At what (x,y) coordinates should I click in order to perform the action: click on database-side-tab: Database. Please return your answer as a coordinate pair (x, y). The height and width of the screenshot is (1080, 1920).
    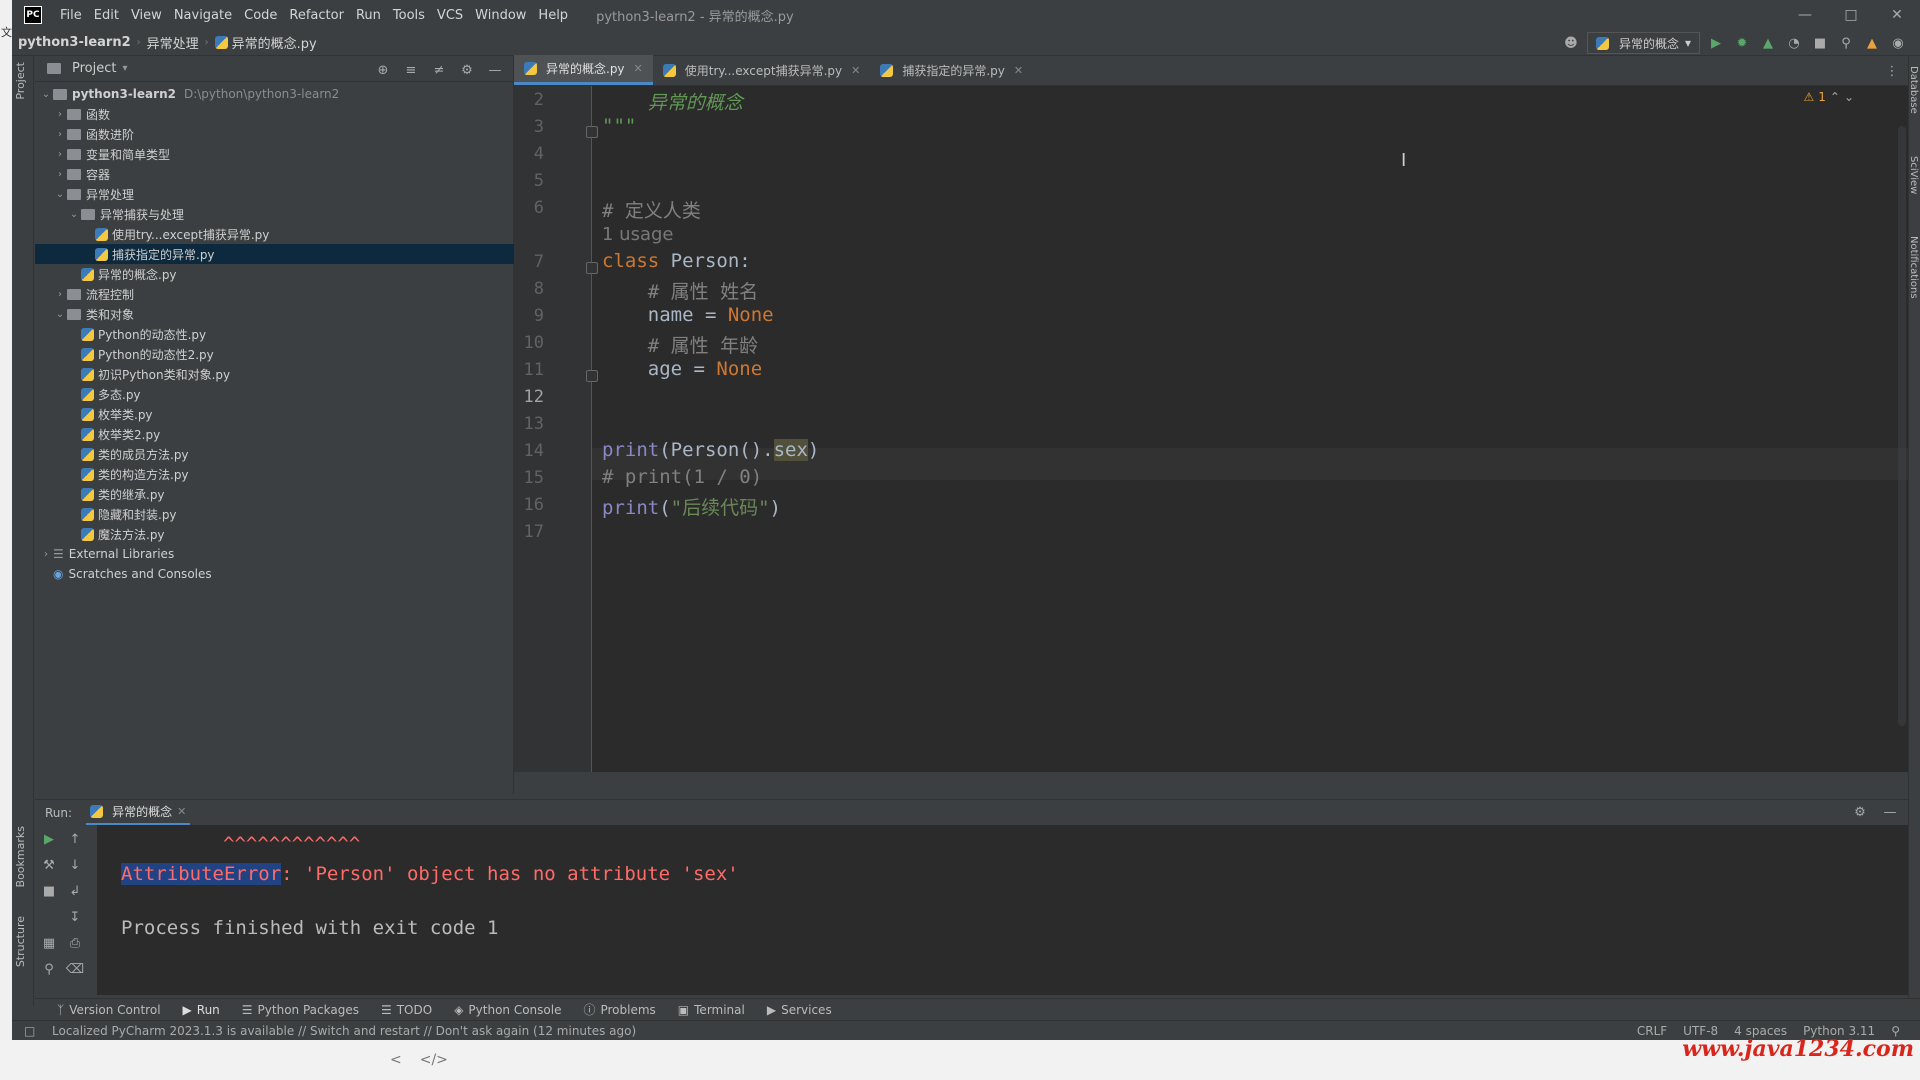
    Looking at the image, I should click on (1913, 90).